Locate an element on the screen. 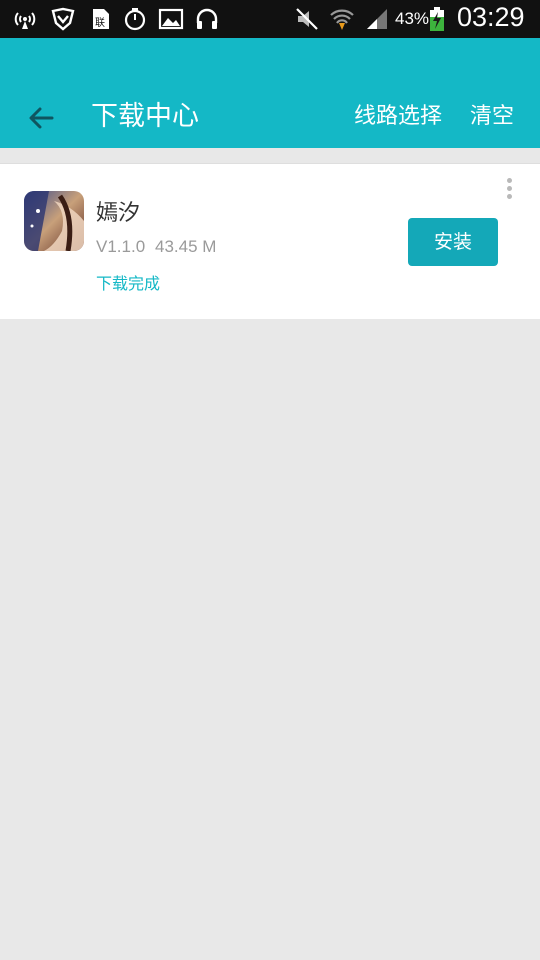 The width and height of the screenshot is (540, 960). headphones-icon is located at coordinates (207, 19).